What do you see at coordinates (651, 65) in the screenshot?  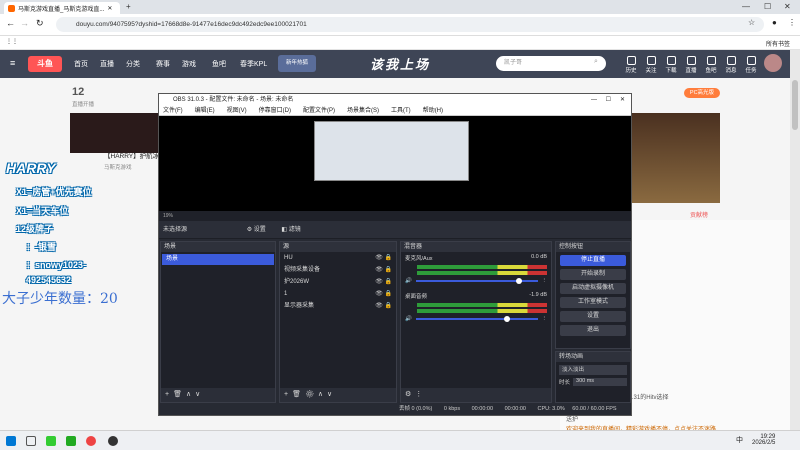 I see `header-follow: 关注` at bounding box center [651, 65].